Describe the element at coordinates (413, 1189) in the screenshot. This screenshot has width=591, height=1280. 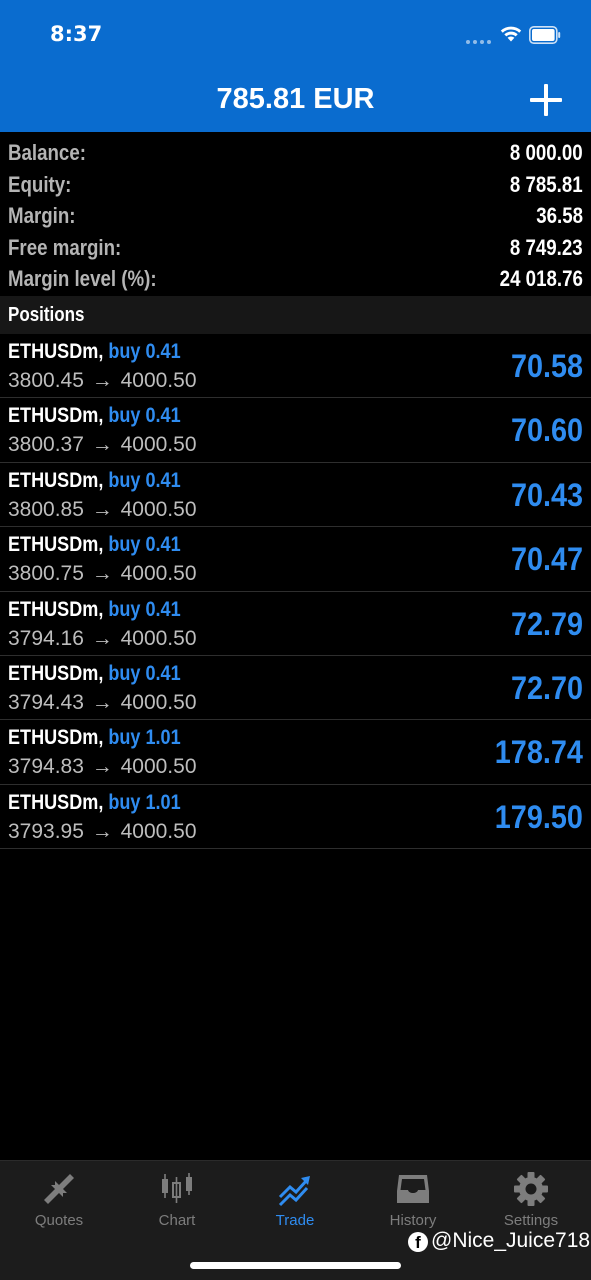
I see `inbox-tray-icon` at that location.